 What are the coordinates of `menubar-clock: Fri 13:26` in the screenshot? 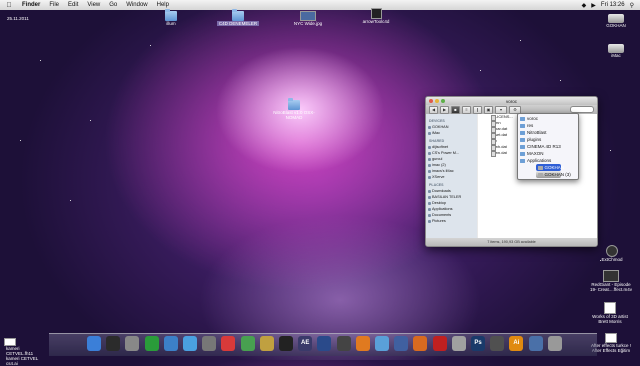 It's located at (613, 5).